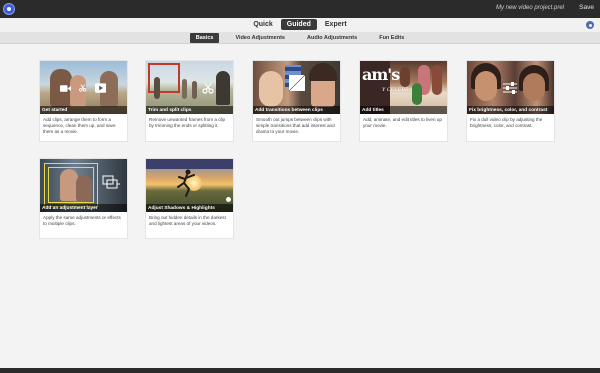 This screenshot has height=373, width=600. What do you see at coordinates (189, 87) in the screenshot?
I see `card-thumbnail: Trim and split clips` at bounding box center [189, 87].